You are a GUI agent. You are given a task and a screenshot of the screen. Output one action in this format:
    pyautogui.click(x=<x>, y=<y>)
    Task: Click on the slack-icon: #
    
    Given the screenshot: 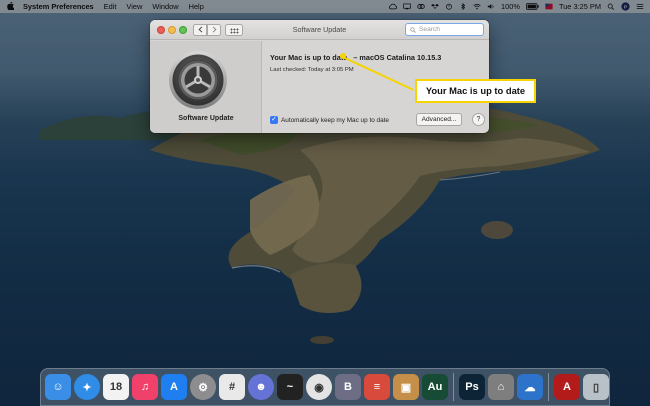 What is the action you would take?
    pyautogui.click(x=232, y=387)
    